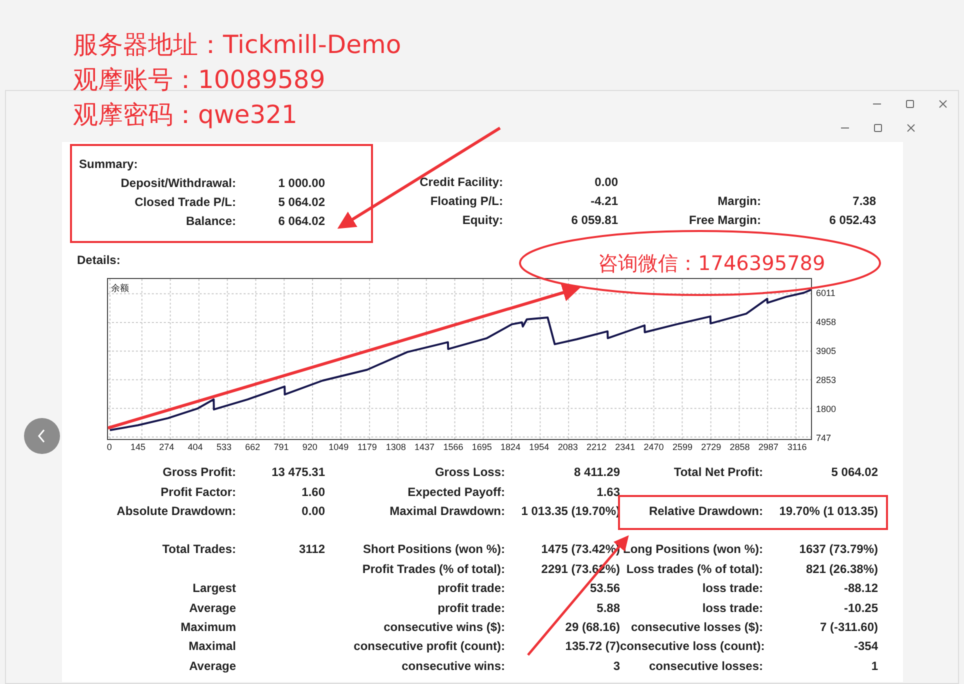  I want to click on stat-label: Balance:, so click(210, 221).